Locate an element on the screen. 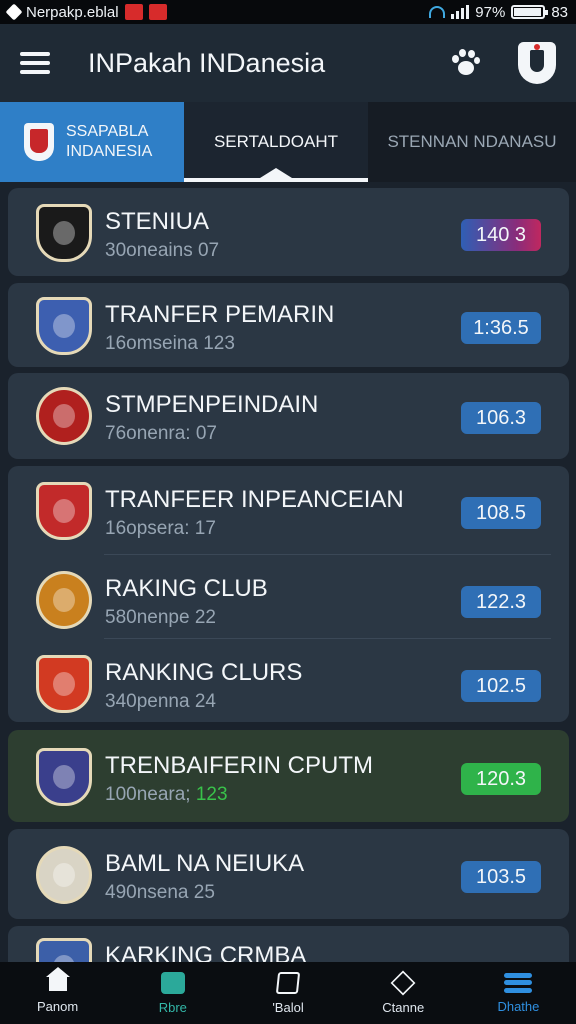 The width and height of the screenshot is (576, 1024). tab-label: SSAPABLA INDANESIA is located at coordinates (109, 141).